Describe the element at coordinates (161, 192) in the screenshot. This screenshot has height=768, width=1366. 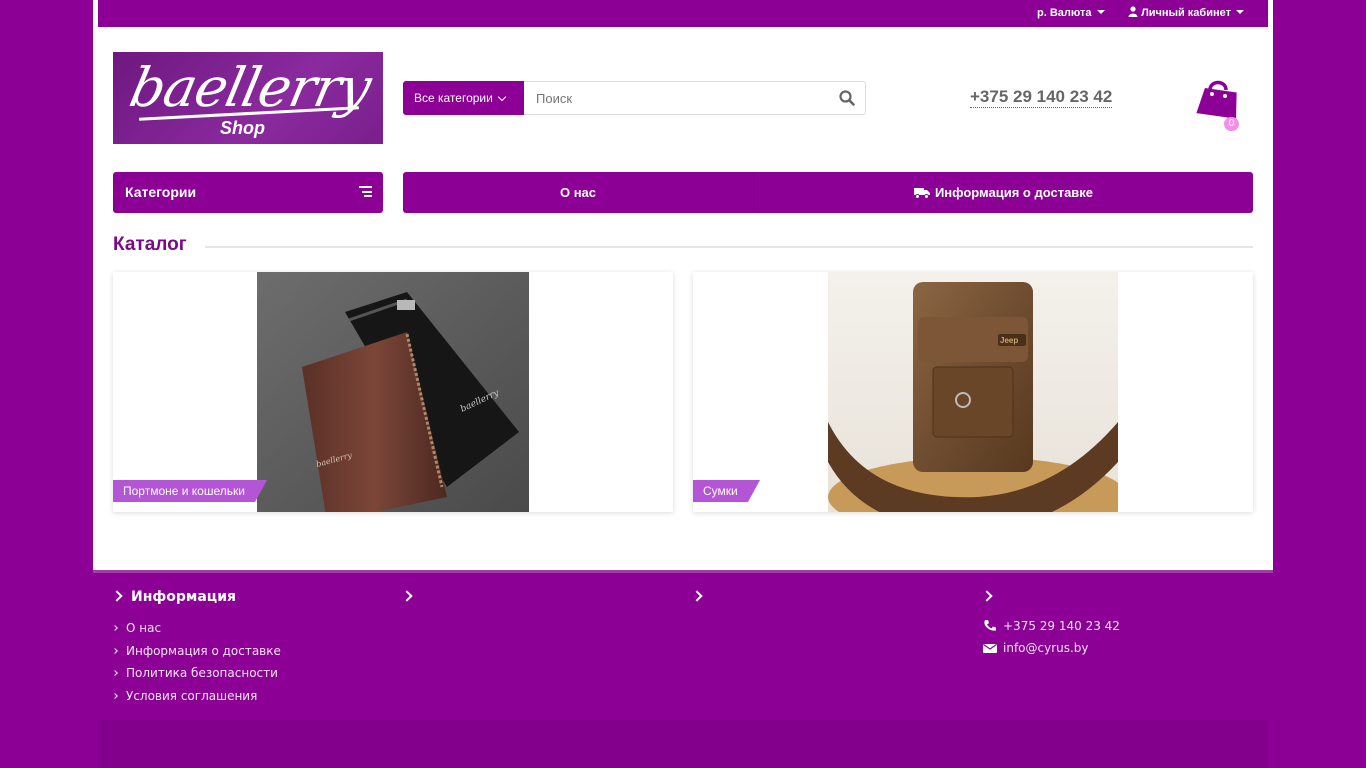
I see `categories-label: Категории` at that location.